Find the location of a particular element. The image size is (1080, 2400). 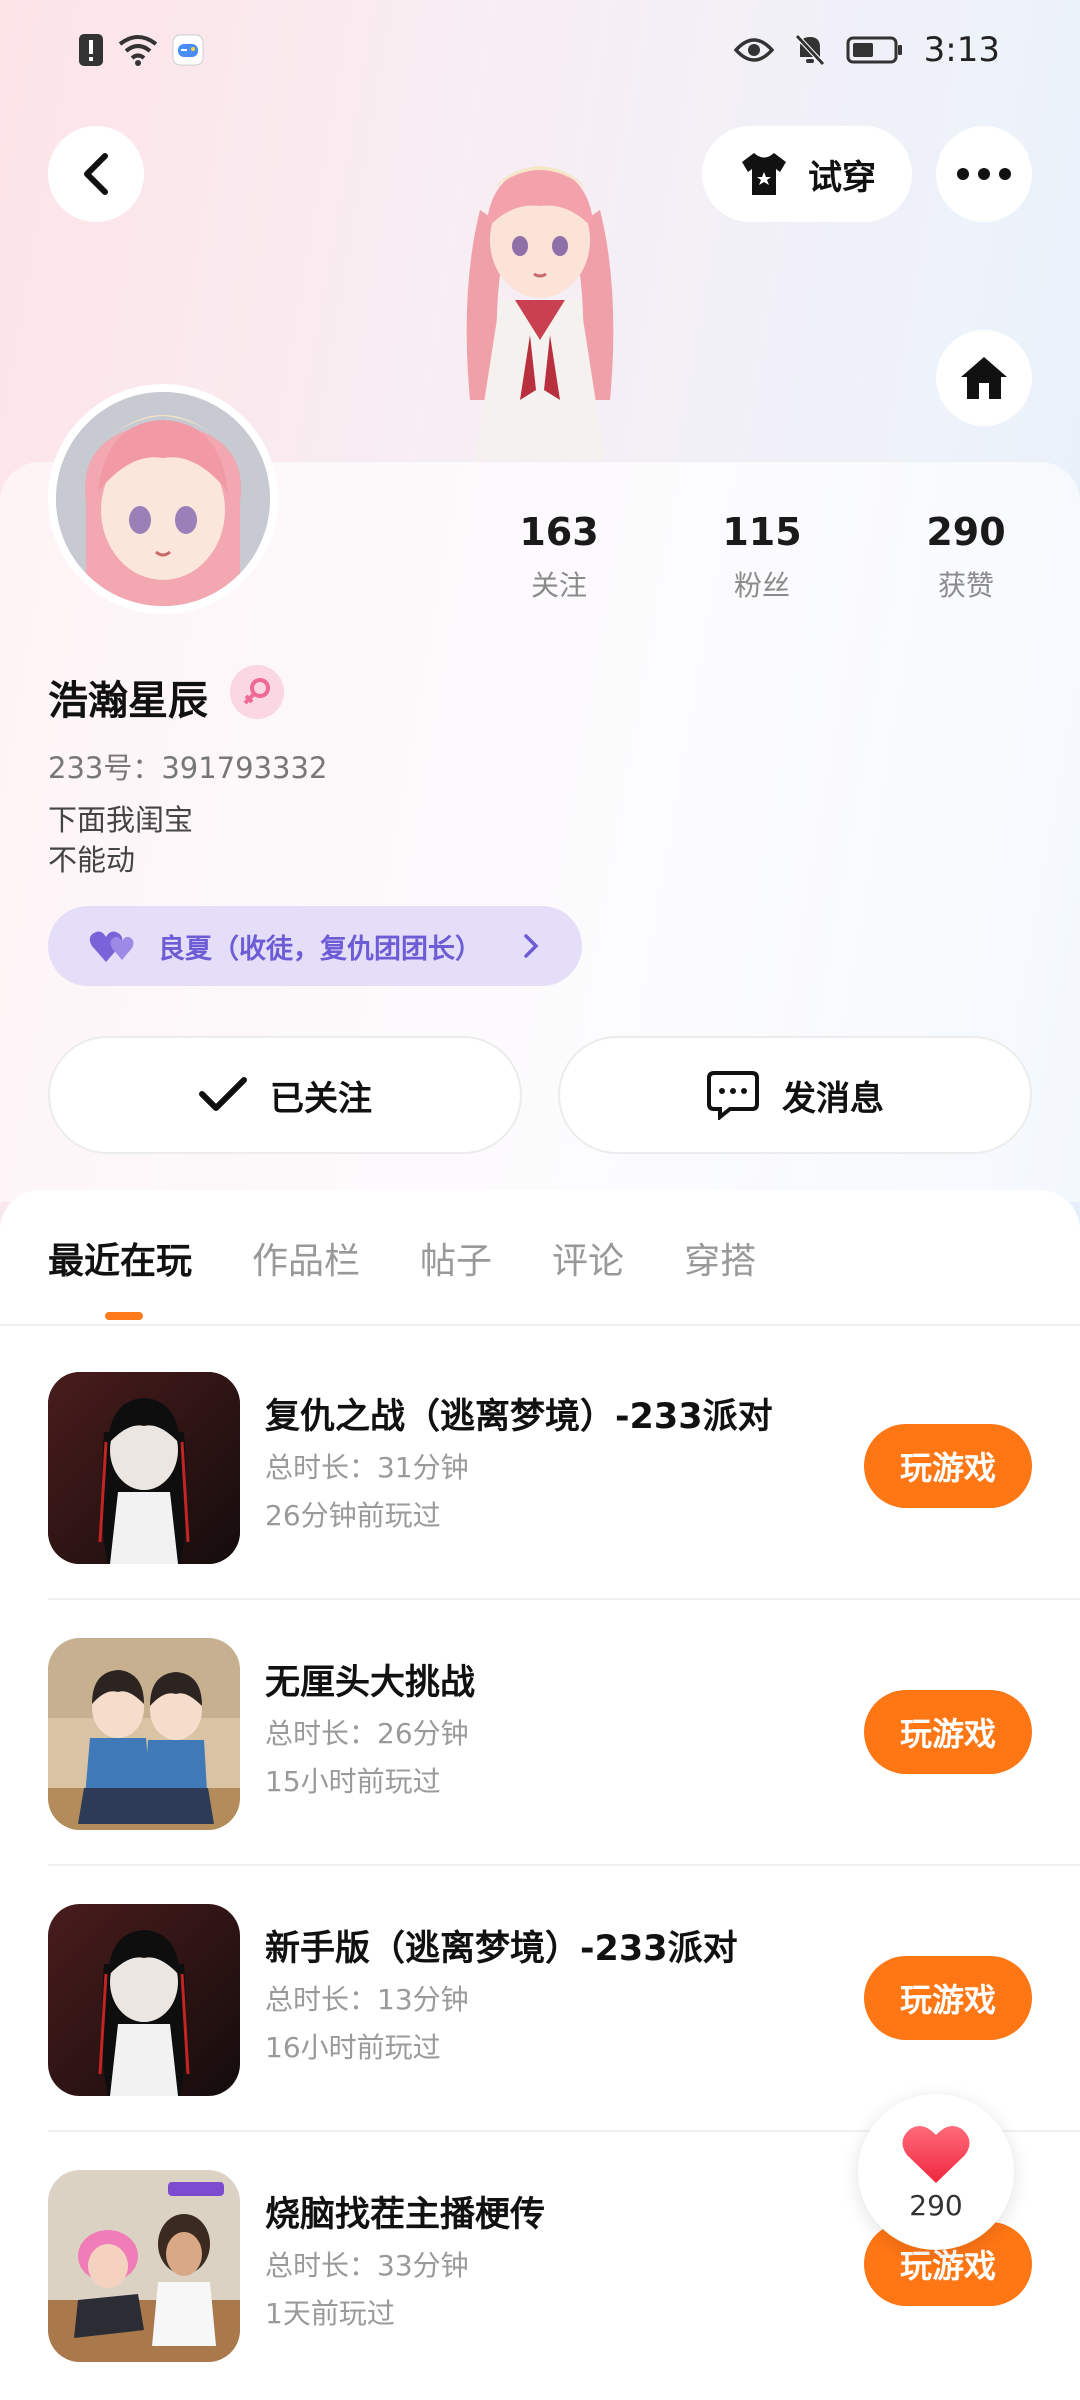

double-heart-icon is located at coordinates (111, 946).